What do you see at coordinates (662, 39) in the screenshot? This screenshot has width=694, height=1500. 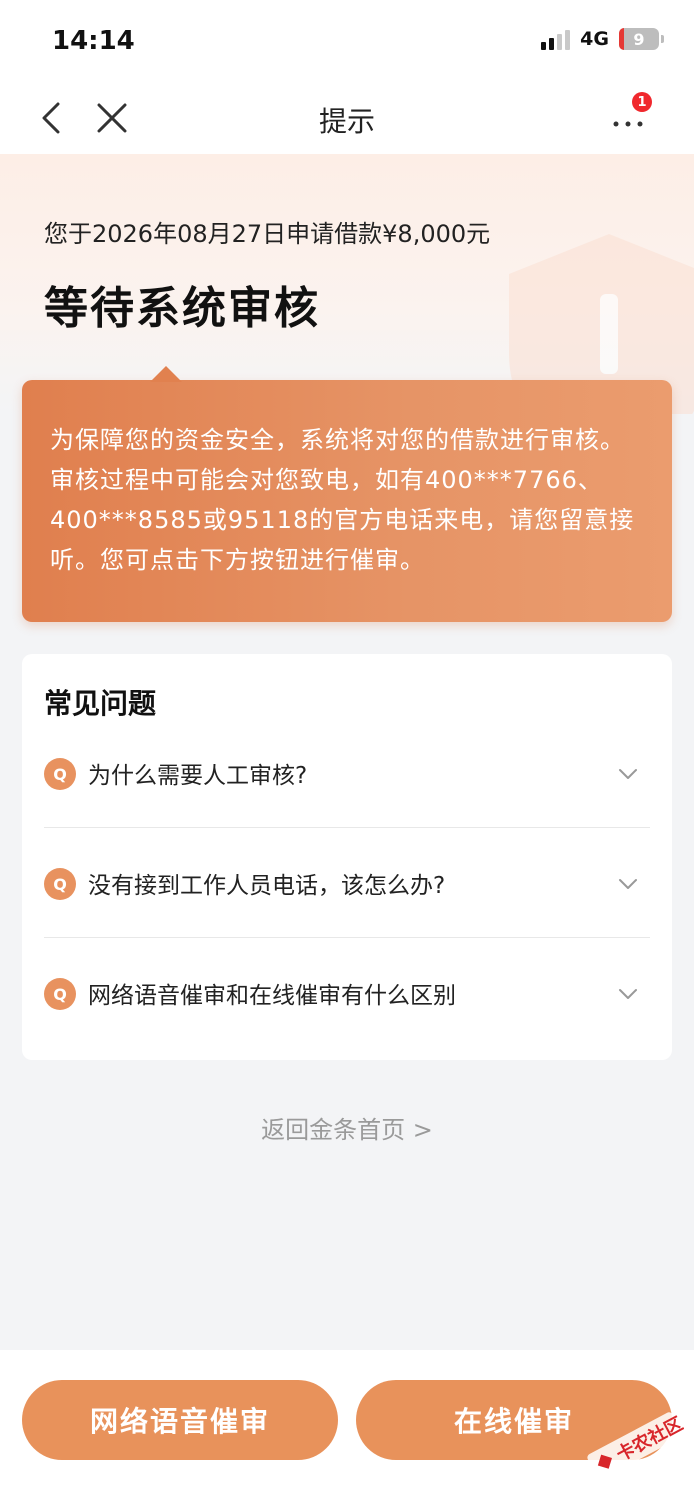 I see `battery-tip` at bounding box center [662, 39].